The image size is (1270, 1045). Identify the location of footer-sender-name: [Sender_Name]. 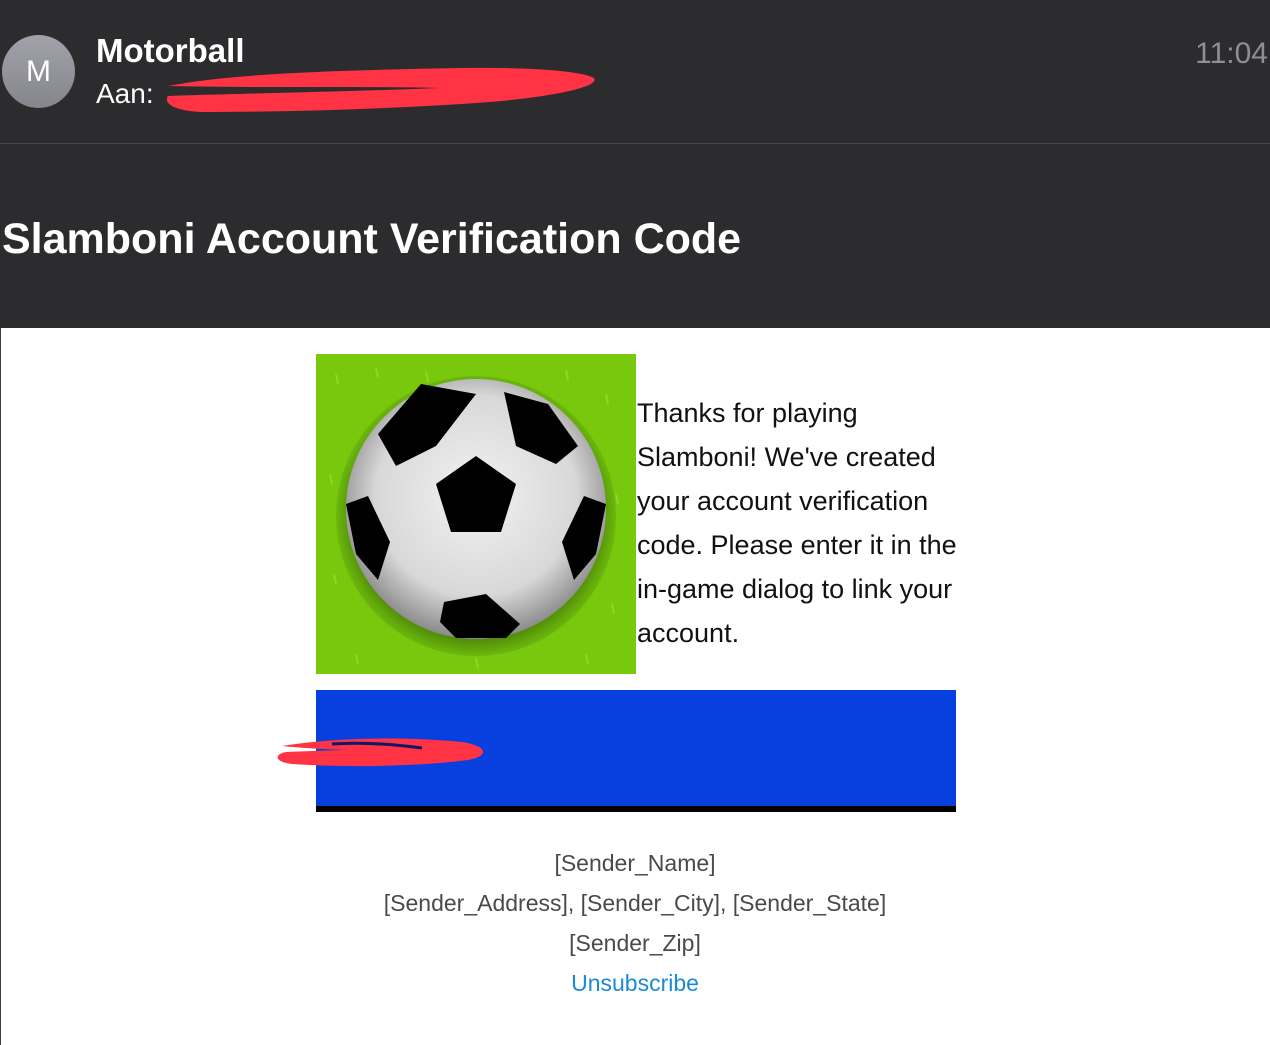
(635, 863).